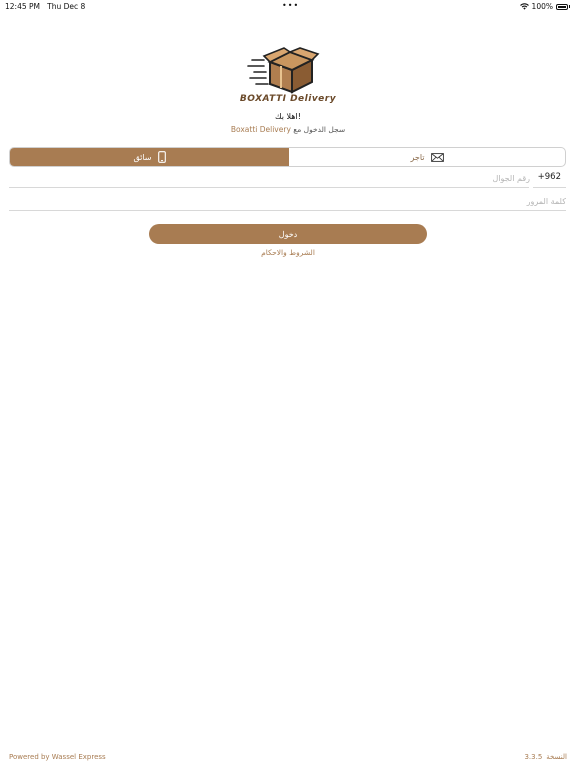  I want to click on password-underline, so click(287, 210).